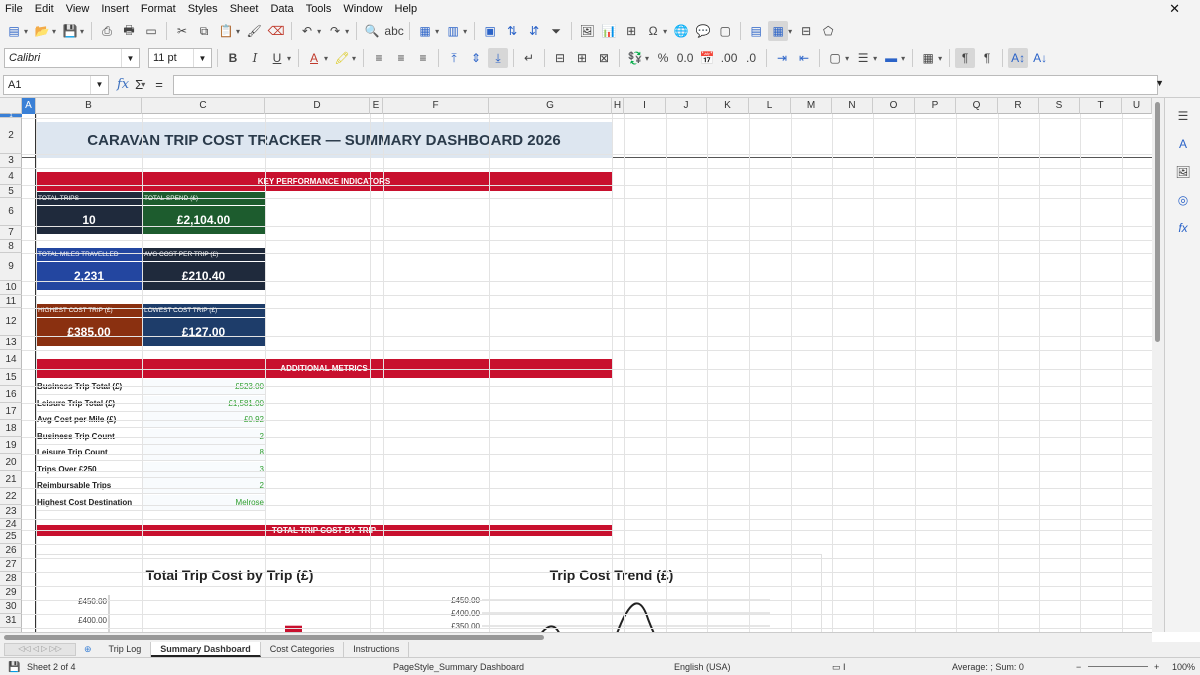  Describe the element at coordinates (255, 58) in the screenshot. I see `italic-icon: I` at that location.